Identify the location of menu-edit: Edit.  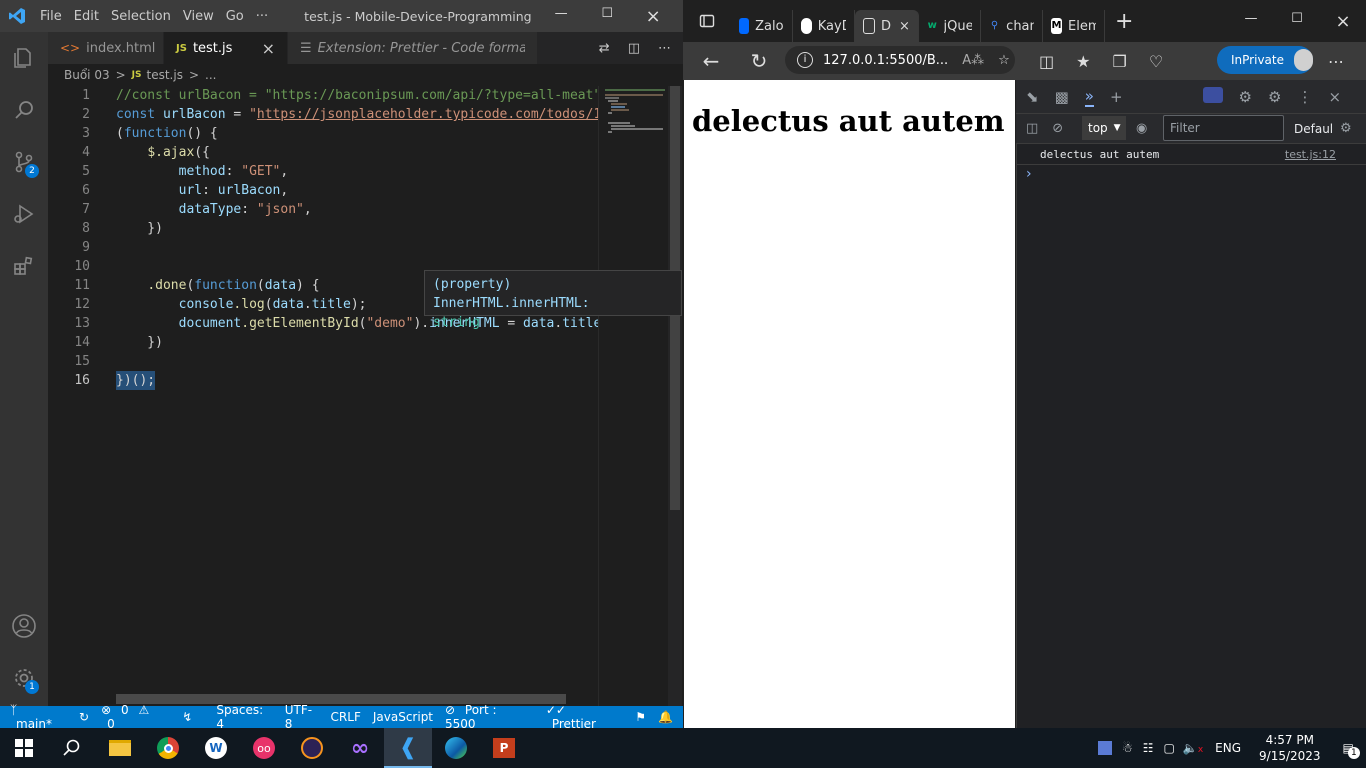
(86, 16).